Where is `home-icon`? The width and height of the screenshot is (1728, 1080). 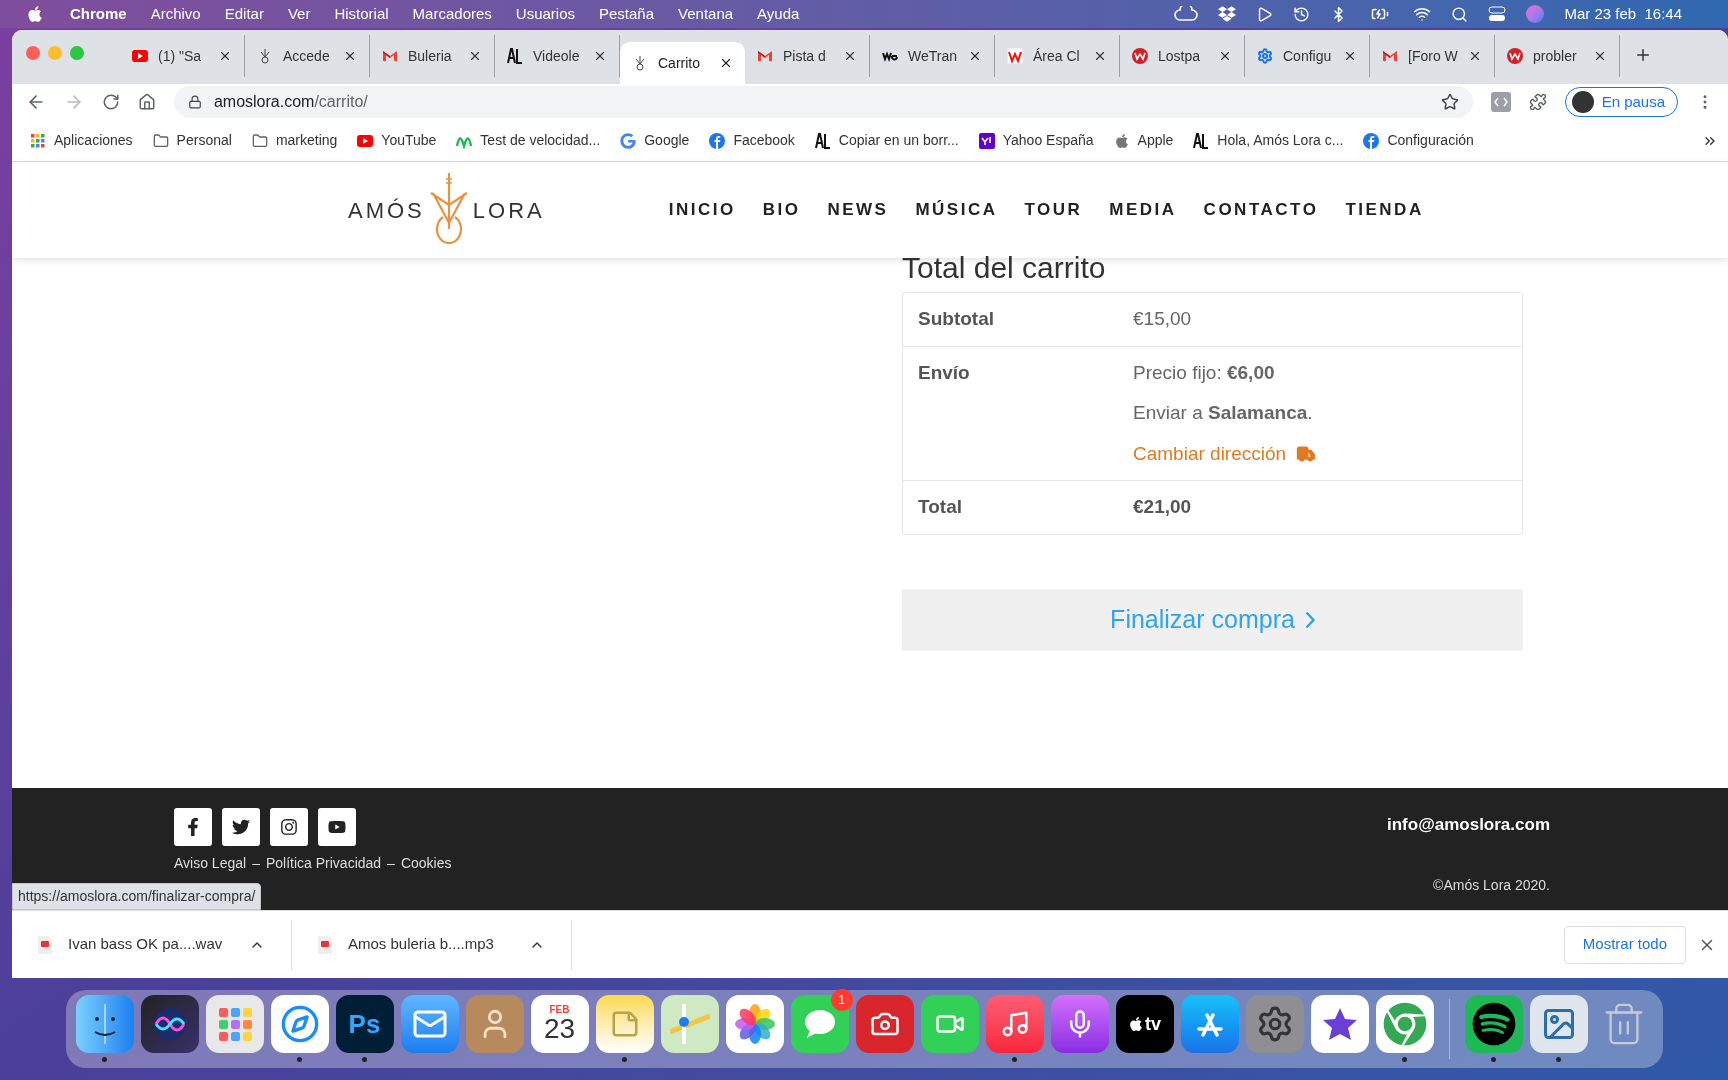 home-icon is located at coordinates (146, 102).